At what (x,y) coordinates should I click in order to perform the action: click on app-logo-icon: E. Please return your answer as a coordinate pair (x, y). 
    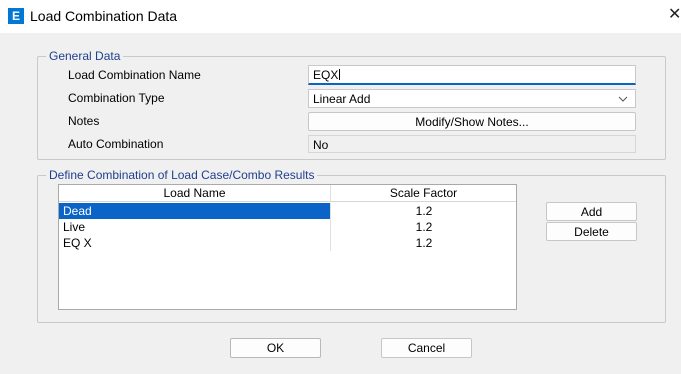
    Looking at the image, I should click on (16, 16).